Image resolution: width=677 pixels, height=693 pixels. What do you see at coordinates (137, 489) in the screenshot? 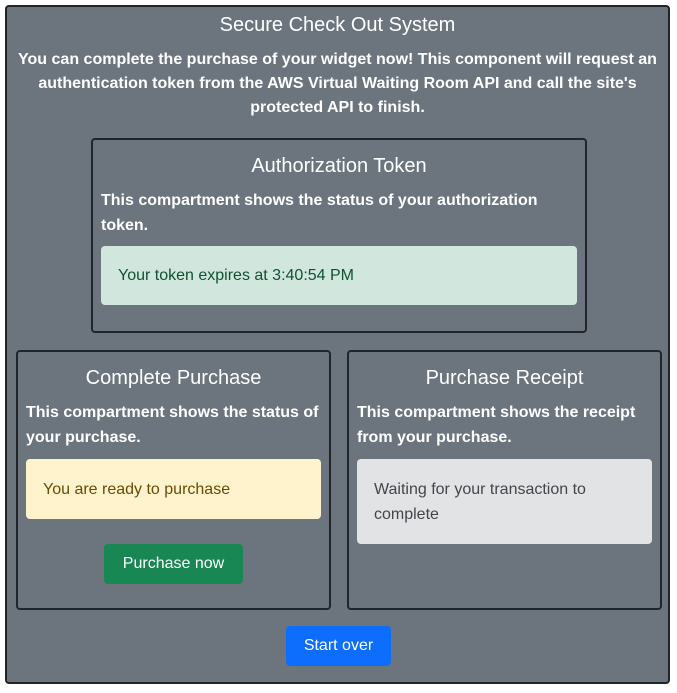
I see `purchase-status-text: You are ready to purchase` at bounding box center [137, 489].